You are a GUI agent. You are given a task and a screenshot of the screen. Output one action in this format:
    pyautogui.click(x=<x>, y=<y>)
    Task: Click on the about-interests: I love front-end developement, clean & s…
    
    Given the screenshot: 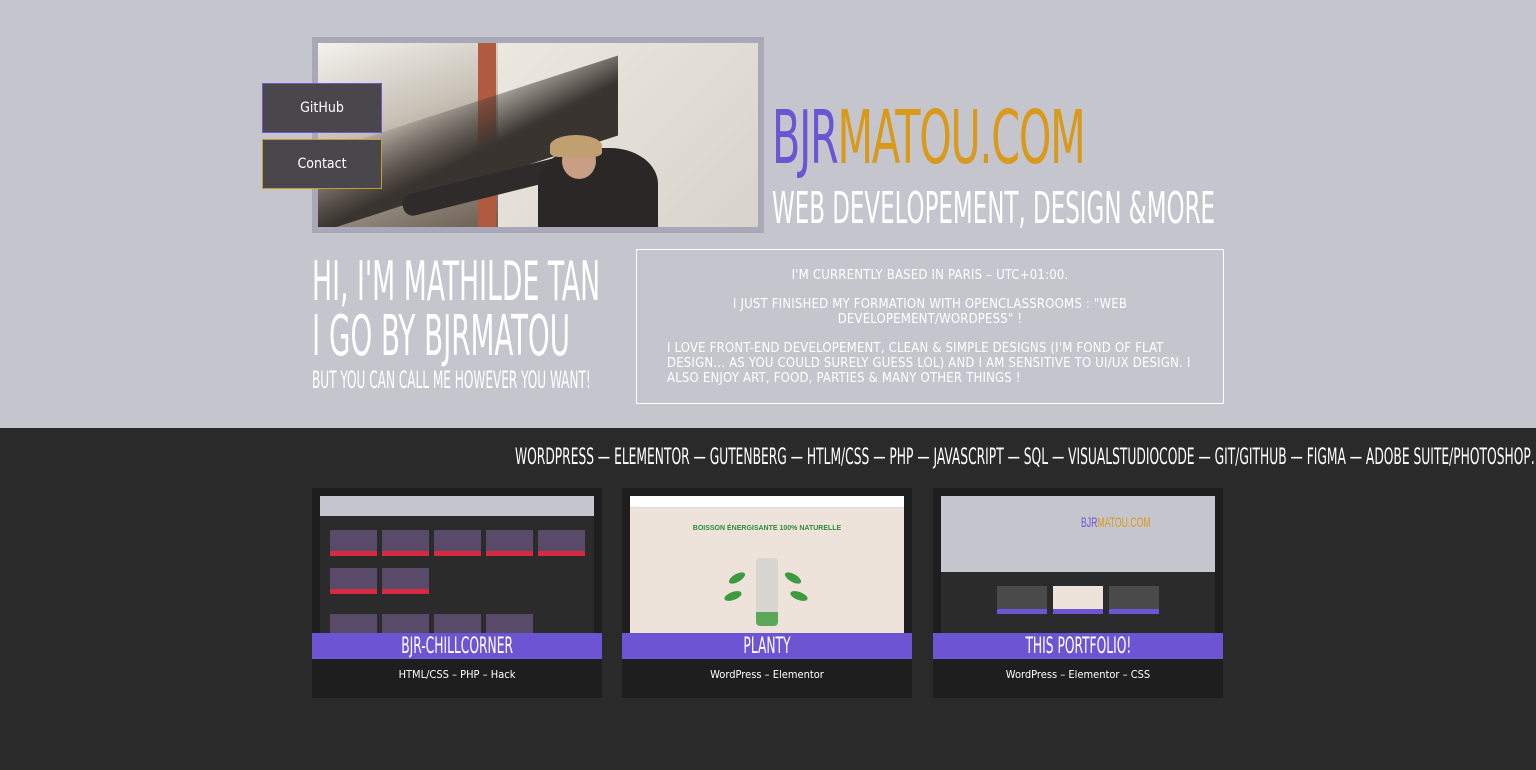 What is the action you would take?
    pyautogui.click(x=929, y=363)
    